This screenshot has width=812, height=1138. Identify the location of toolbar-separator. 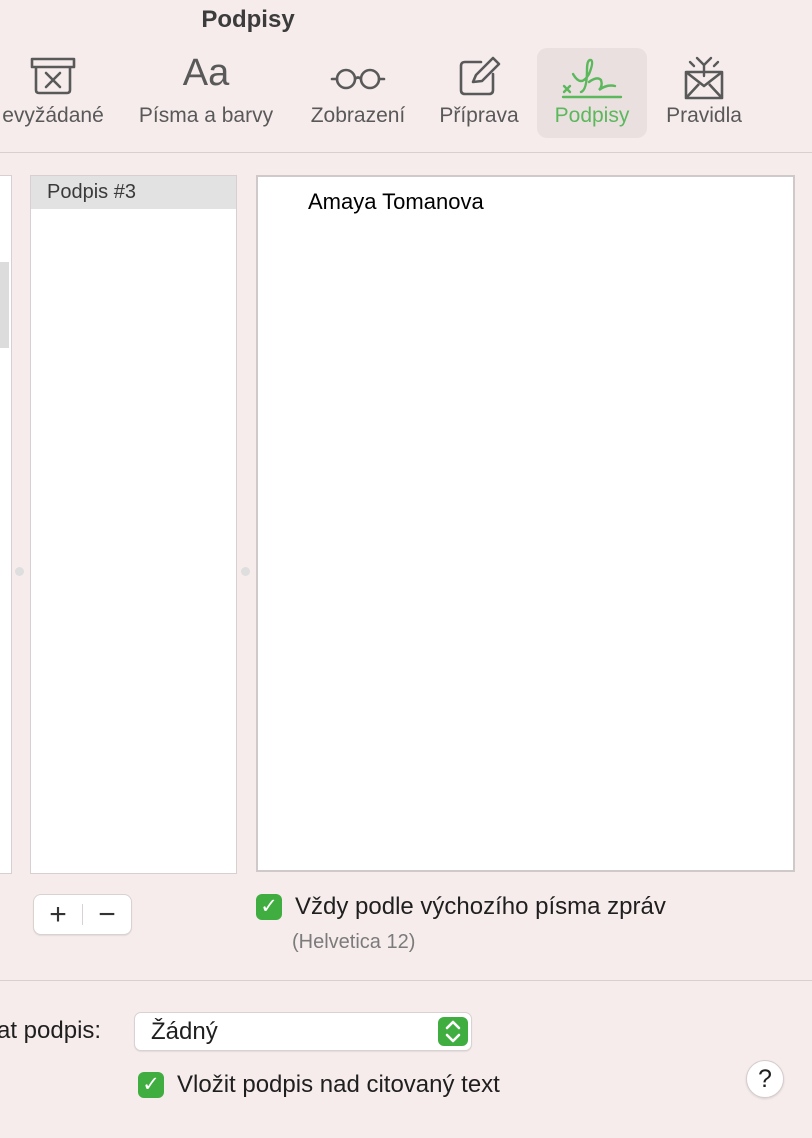
(406, 152).